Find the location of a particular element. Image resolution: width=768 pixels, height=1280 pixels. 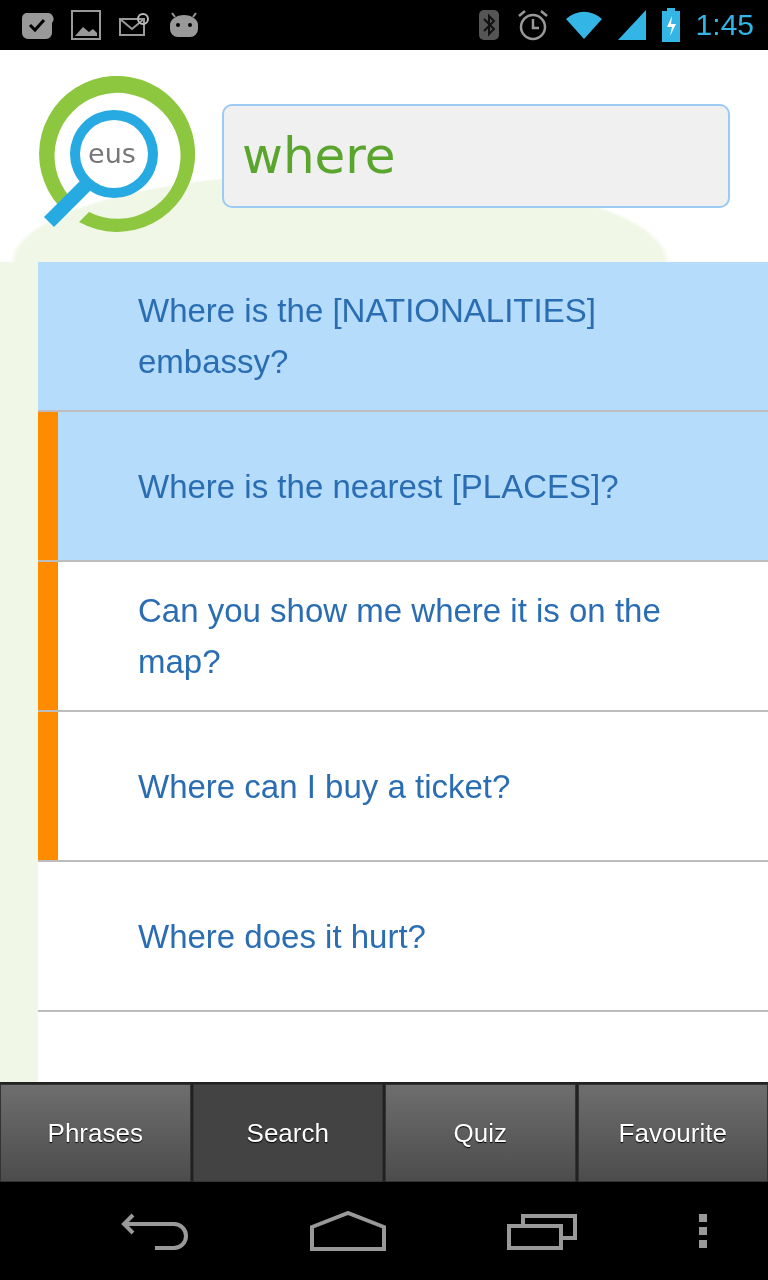

result-row: Can you show me where it is on the map? is located at coordinates (403, 637).